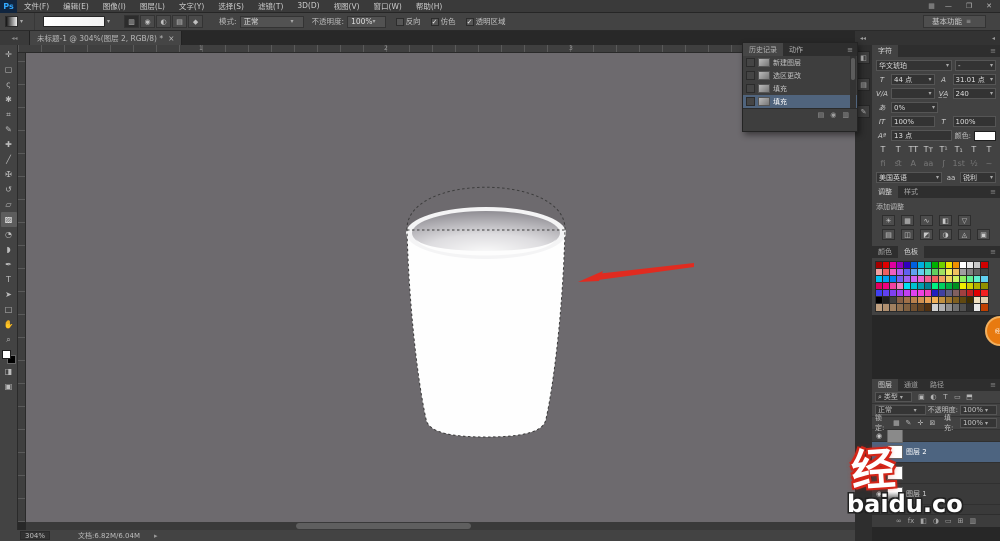 The height and width of the screenshot is (541, 1000). What do you see at coordinates (975, 65) in the screenshot?
I see `font-style-select: - ▾` at bounding box center [975, 65].